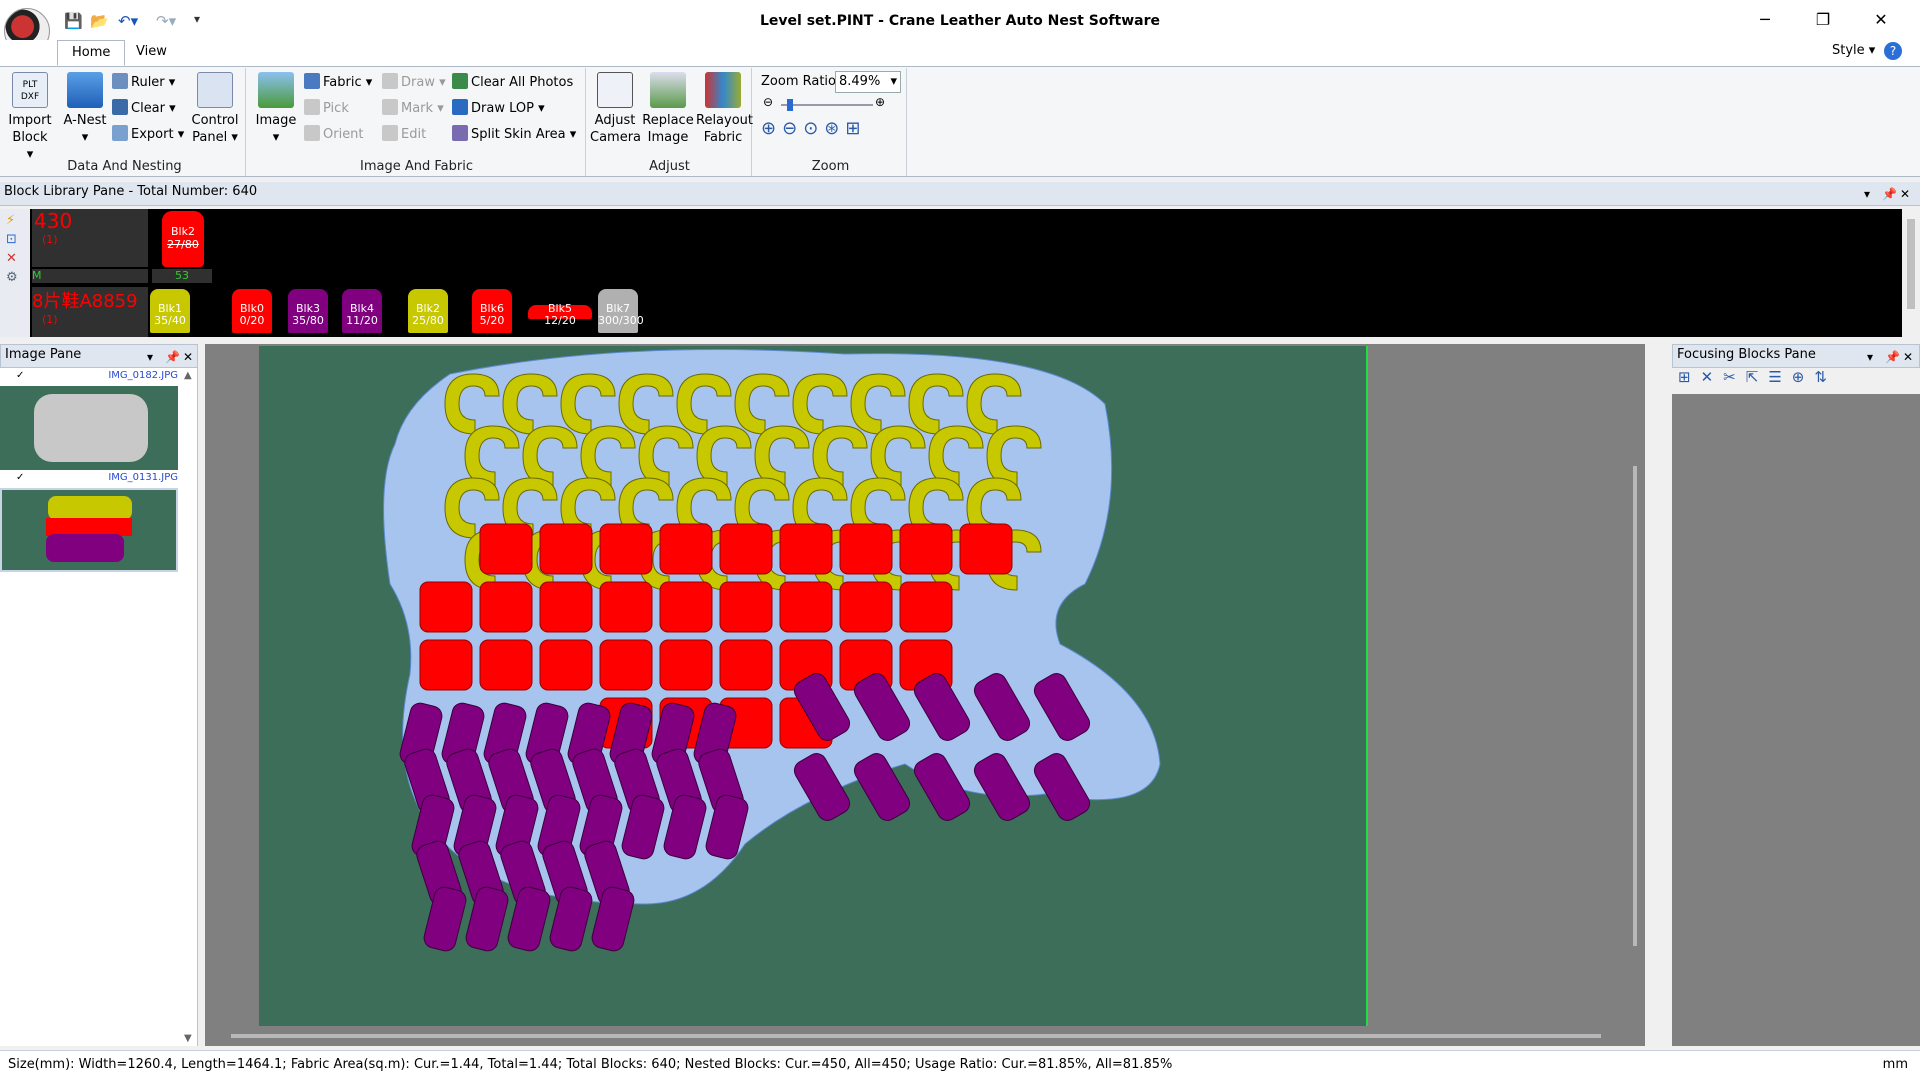 This screenshot has height=1080, width=1920. Describe the element at coordinates (334, 135) in the screenshot. I see `orient-button: Orient` at that location.